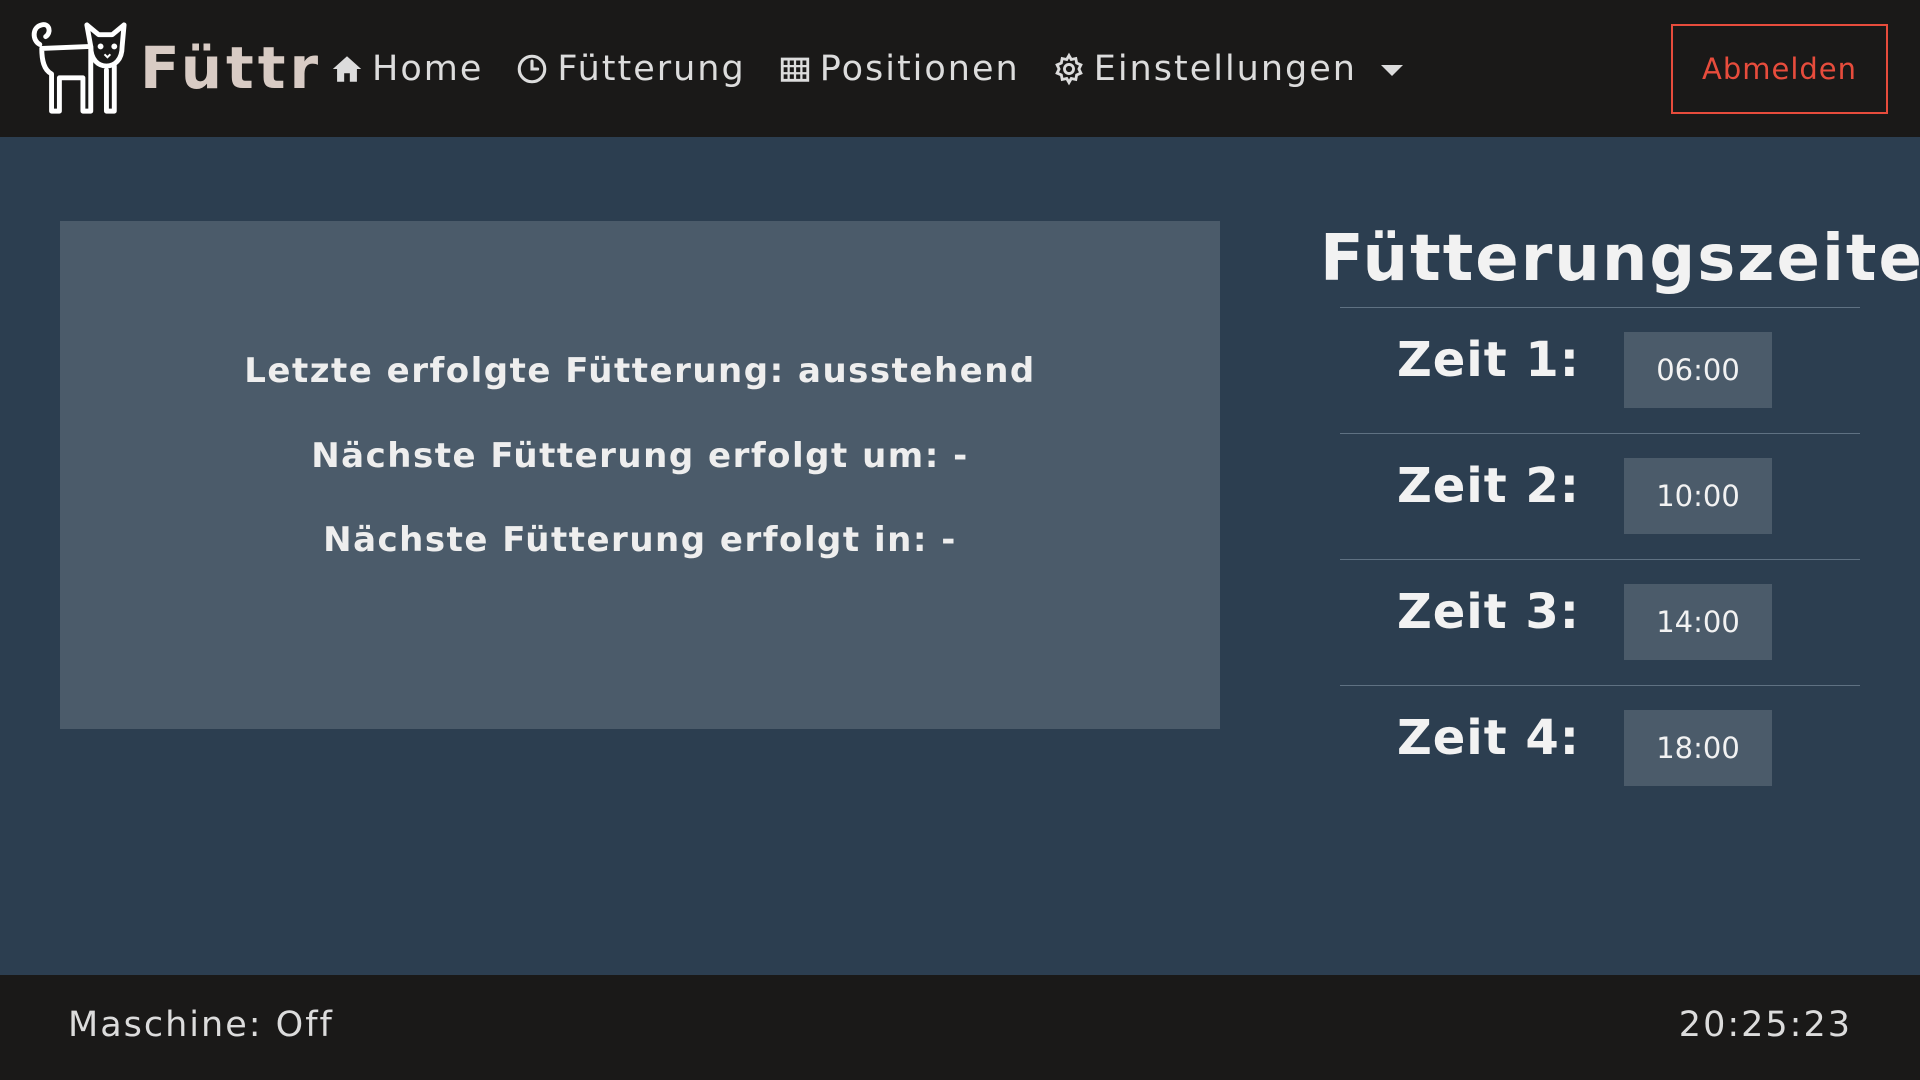 Image resolution: width=1920 pixels, height=1080 pixels. Describe the element at coordinates (428, 68) in the screenshot. I see `nav-item-label: Home` at that location.